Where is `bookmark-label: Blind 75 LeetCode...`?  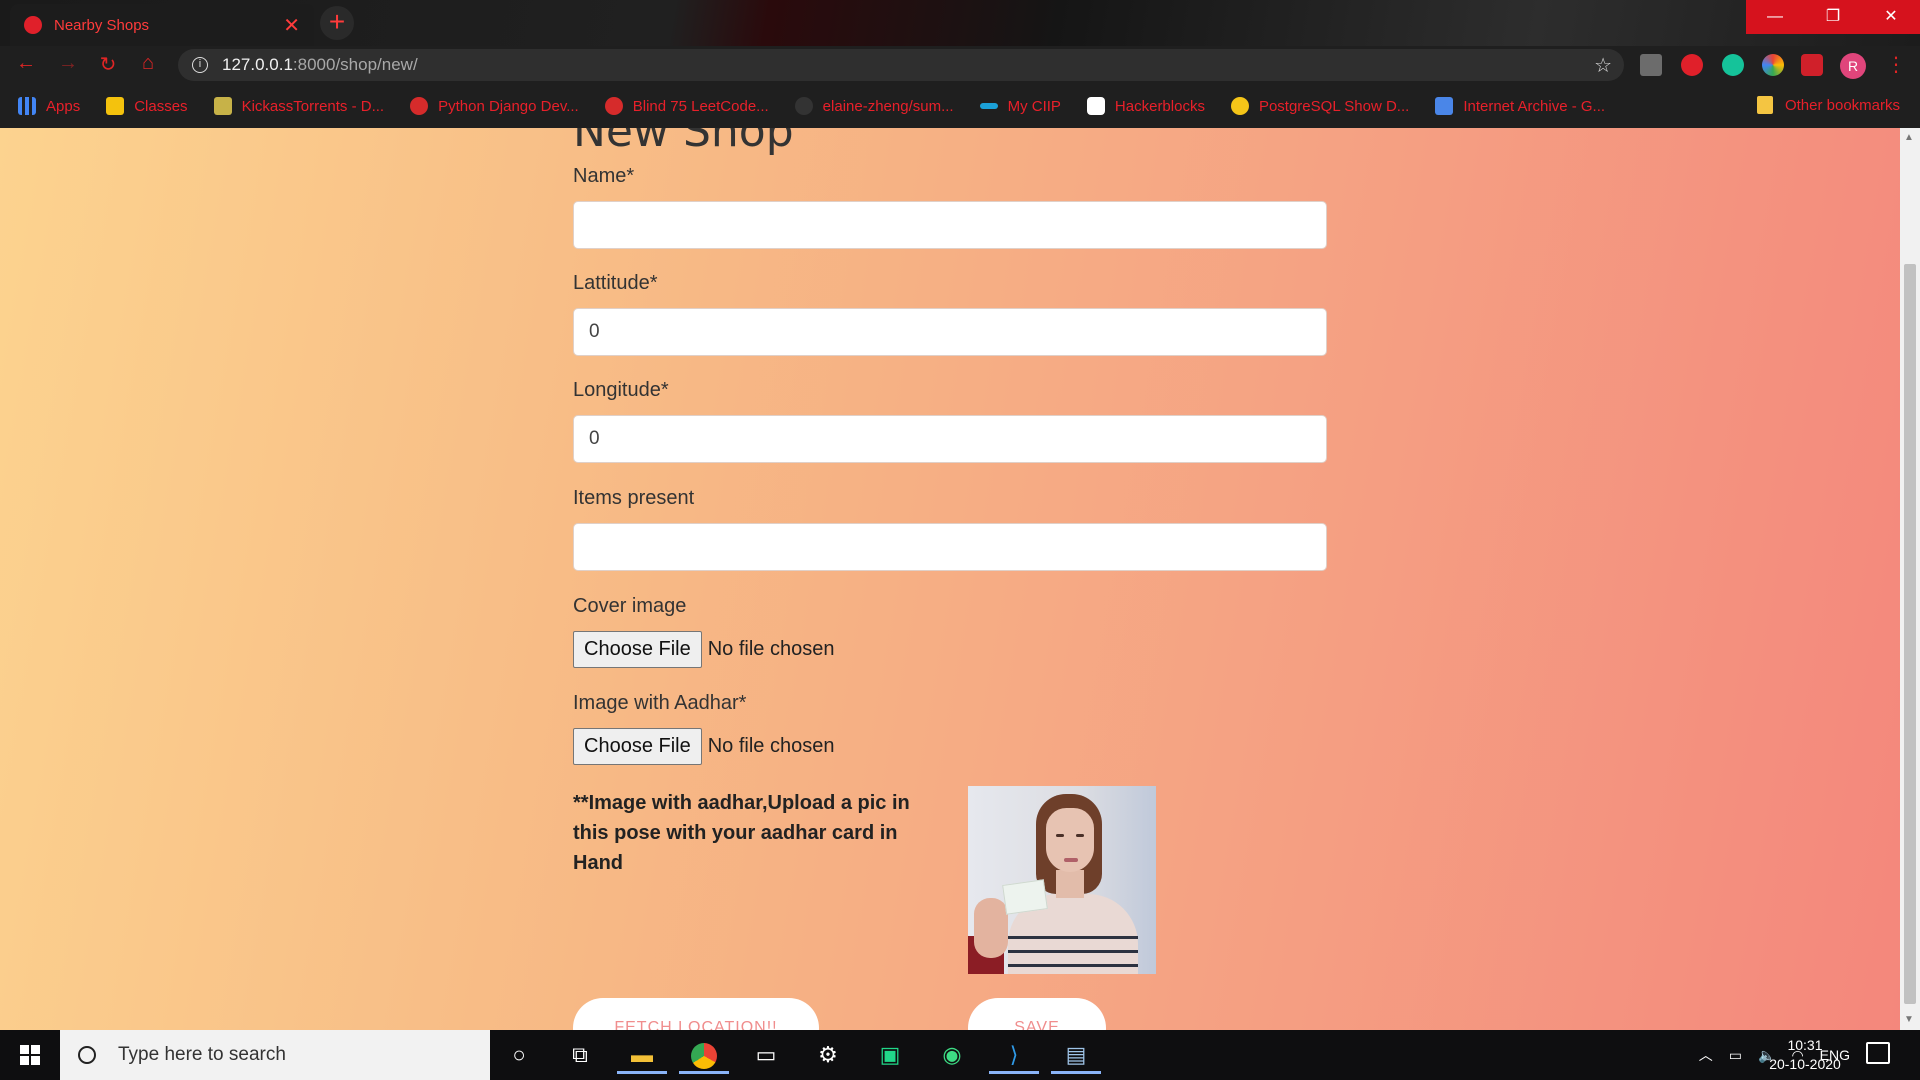
bookmark-label: Blind 75 LeetCode... is located at coordinates (700, 106).